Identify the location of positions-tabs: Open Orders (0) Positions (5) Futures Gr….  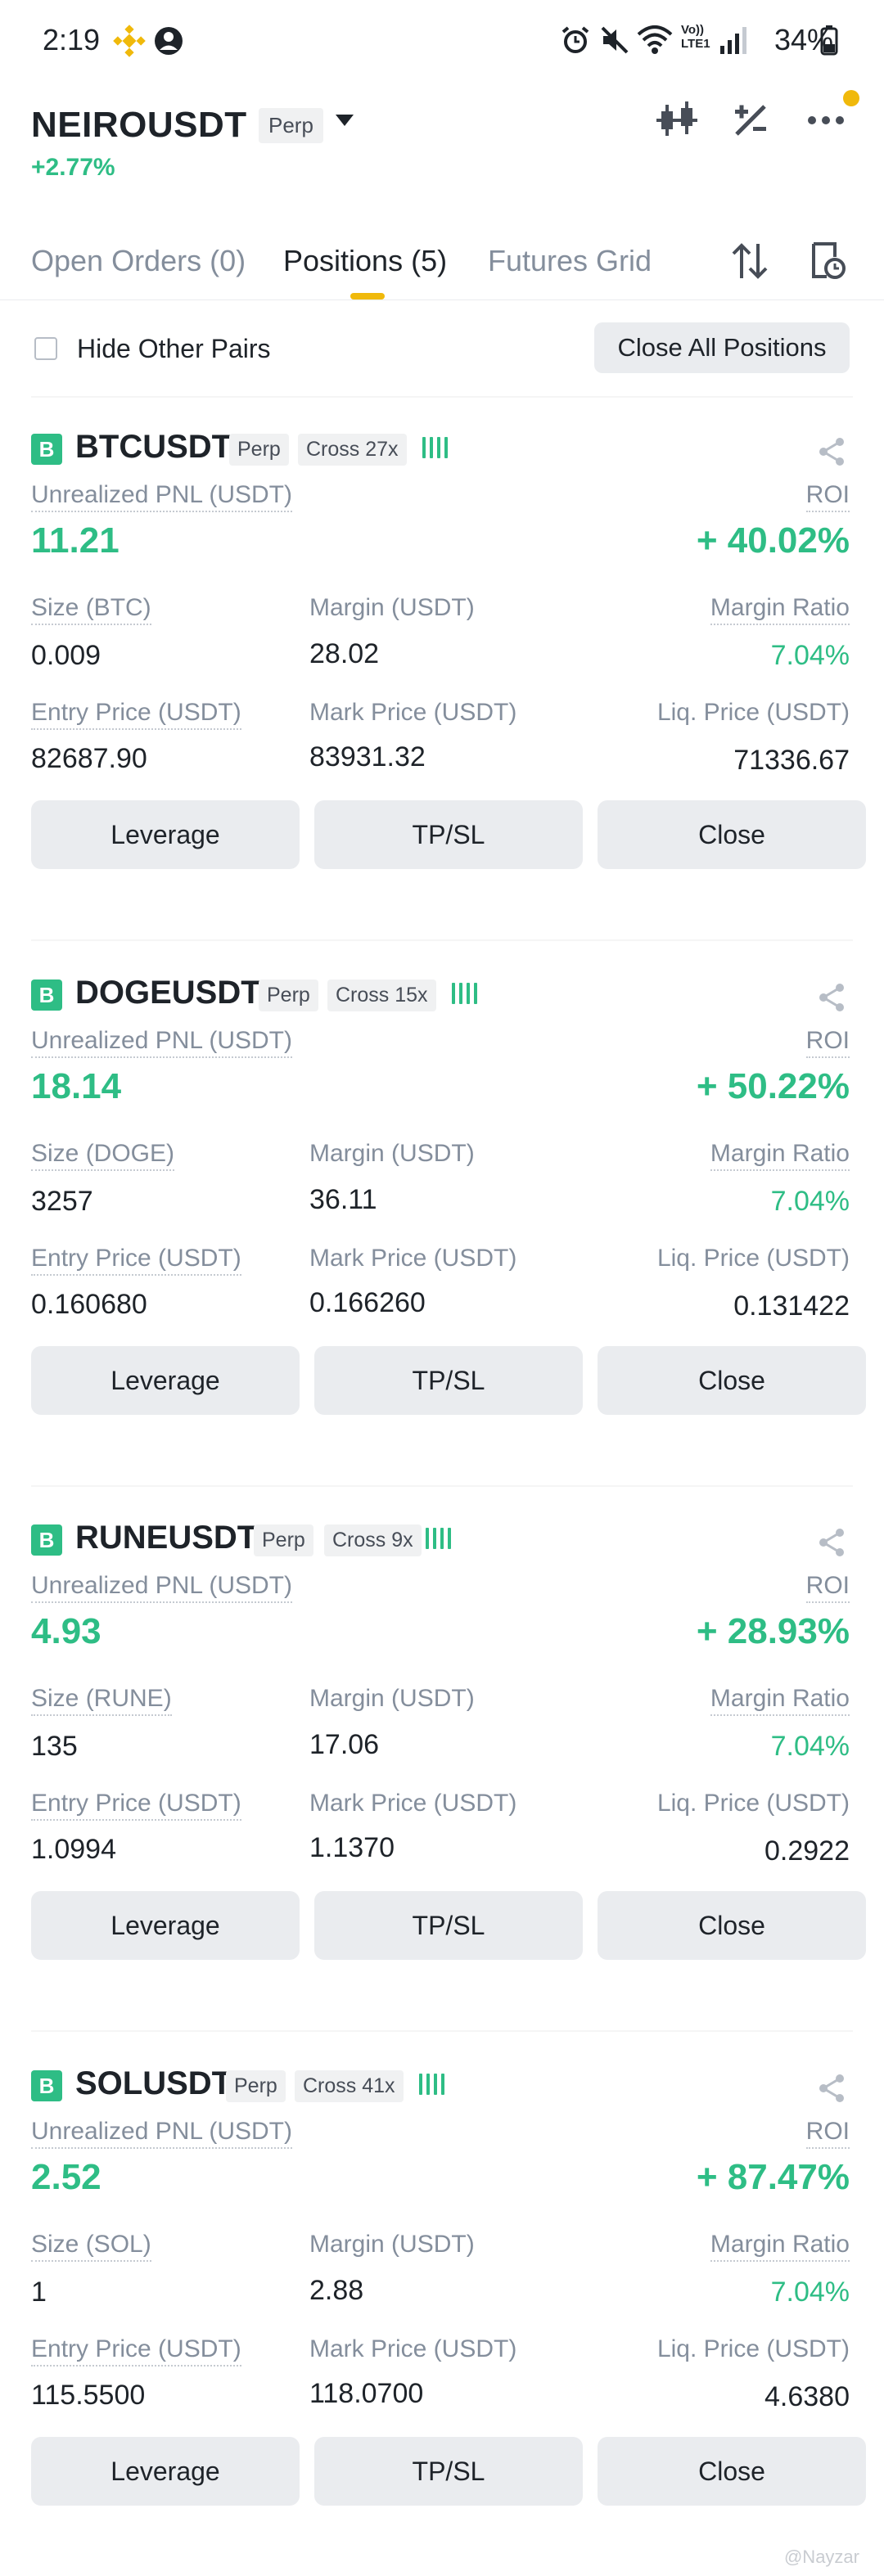
(442, 264).